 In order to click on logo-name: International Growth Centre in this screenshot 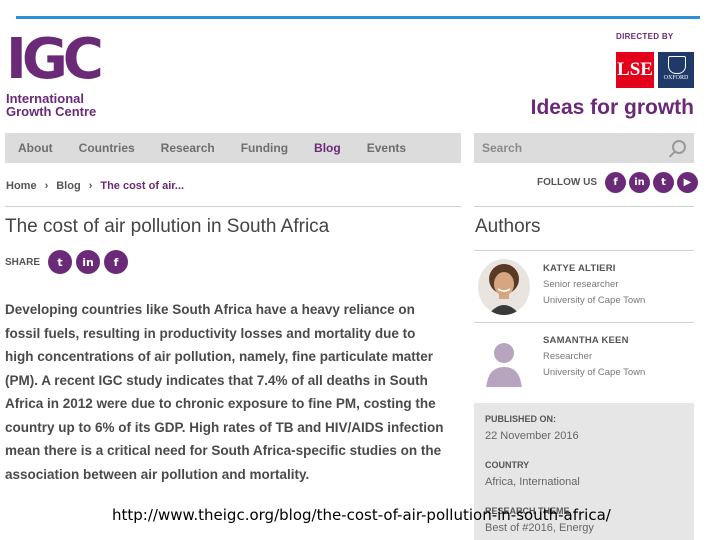, I will do `click(52, 105)`.